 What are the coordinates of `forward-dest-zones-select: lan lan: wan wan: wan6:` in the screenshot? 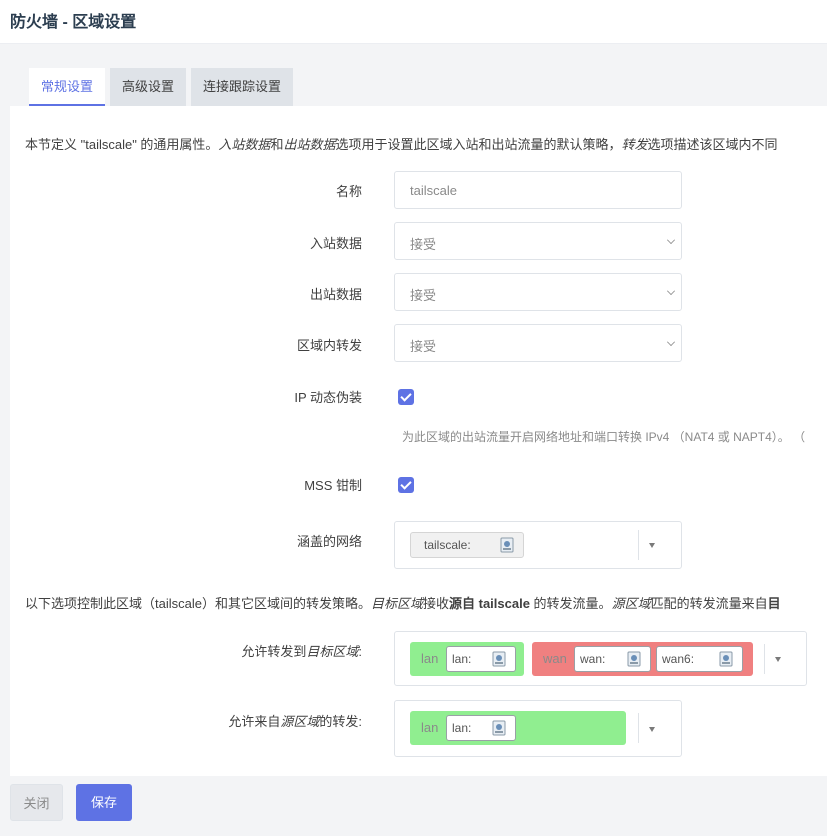 It's located at (600, 658).